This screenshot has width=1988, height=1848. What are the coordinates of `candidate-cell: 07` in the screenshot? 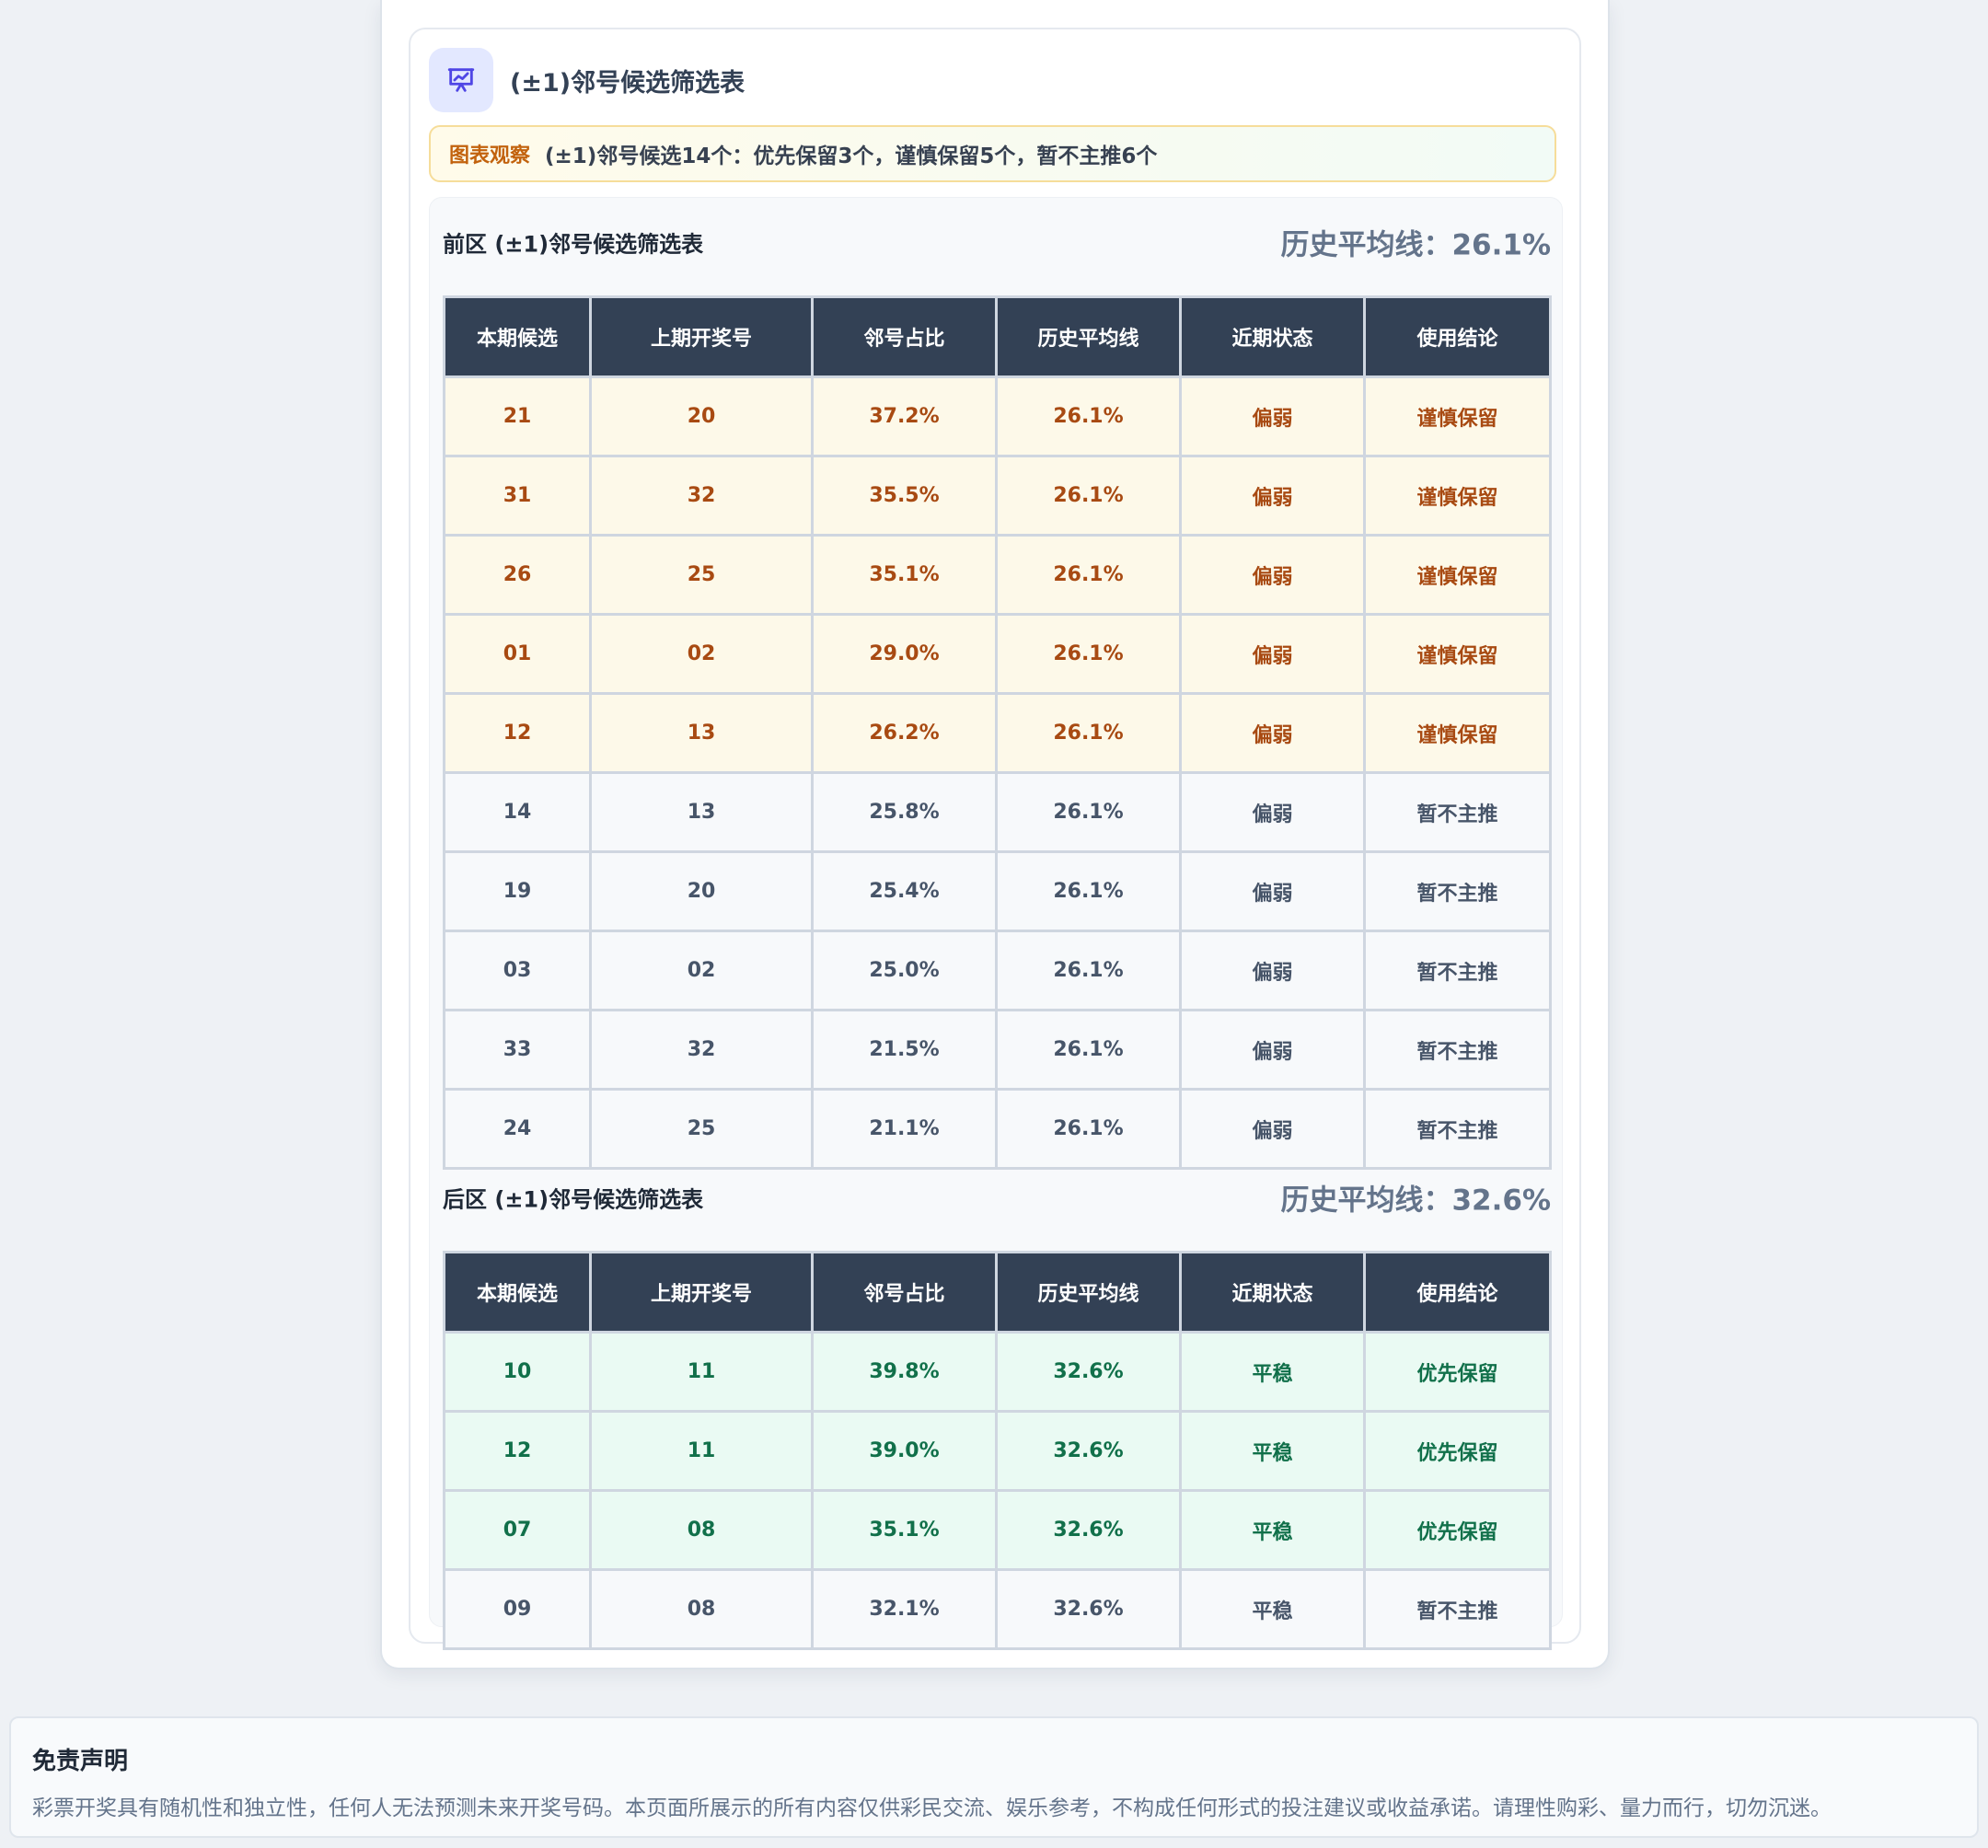 It's located at (517, 1530).